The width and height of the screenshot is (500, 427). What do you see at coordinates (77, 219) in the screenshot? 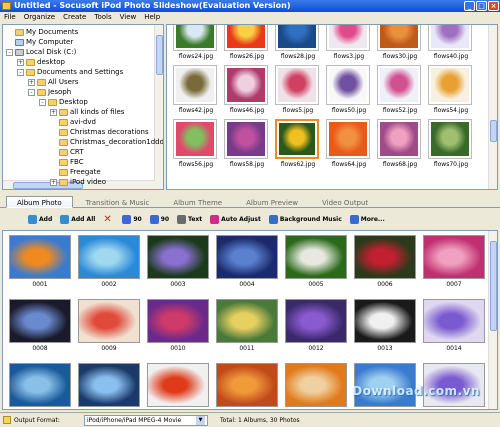
I see `add-all-button: Add All` at bounding box center [77, 219].